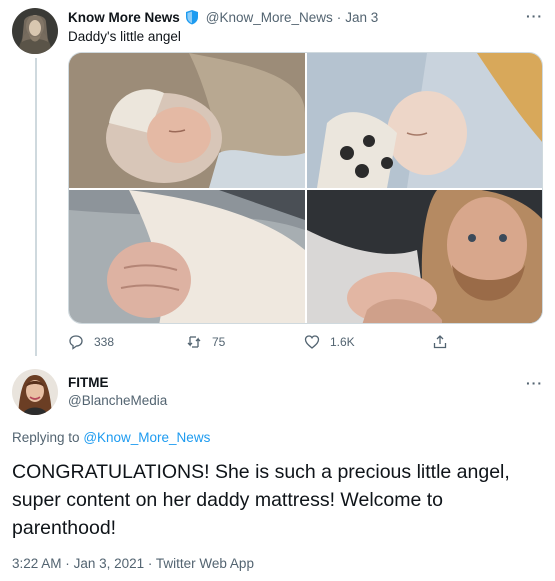 The height and width of the screenshot is (581, 555). I want to click on retweet-button: 75, so click(245, 342).